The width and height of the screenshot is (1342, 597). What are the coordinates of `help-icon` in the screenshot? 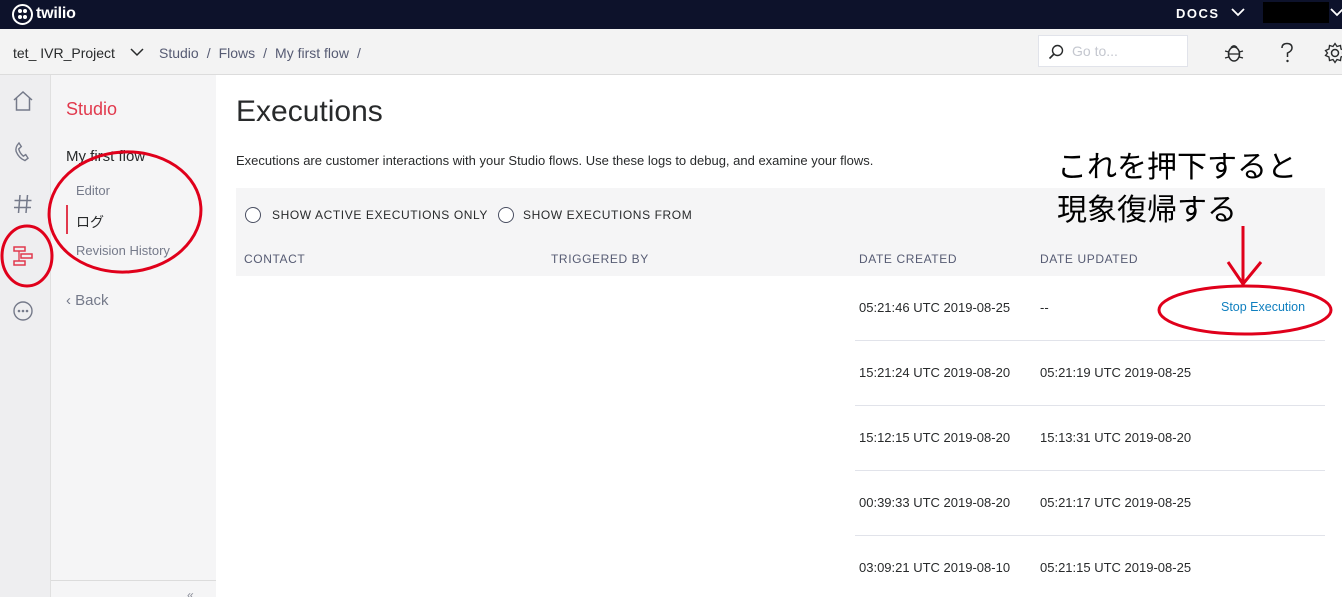 It's located at (1287, 53).